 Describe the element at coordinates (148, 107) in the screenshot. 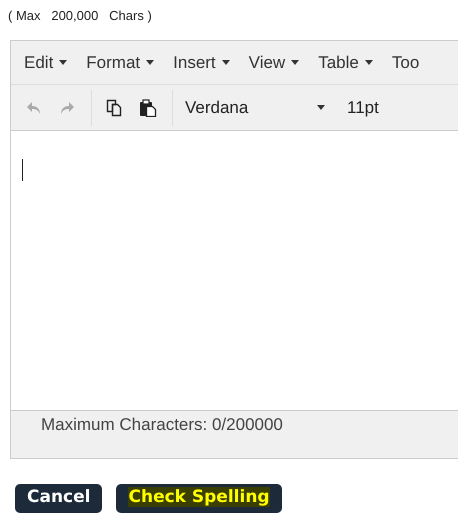

I see `clipboard-icon` at that location.